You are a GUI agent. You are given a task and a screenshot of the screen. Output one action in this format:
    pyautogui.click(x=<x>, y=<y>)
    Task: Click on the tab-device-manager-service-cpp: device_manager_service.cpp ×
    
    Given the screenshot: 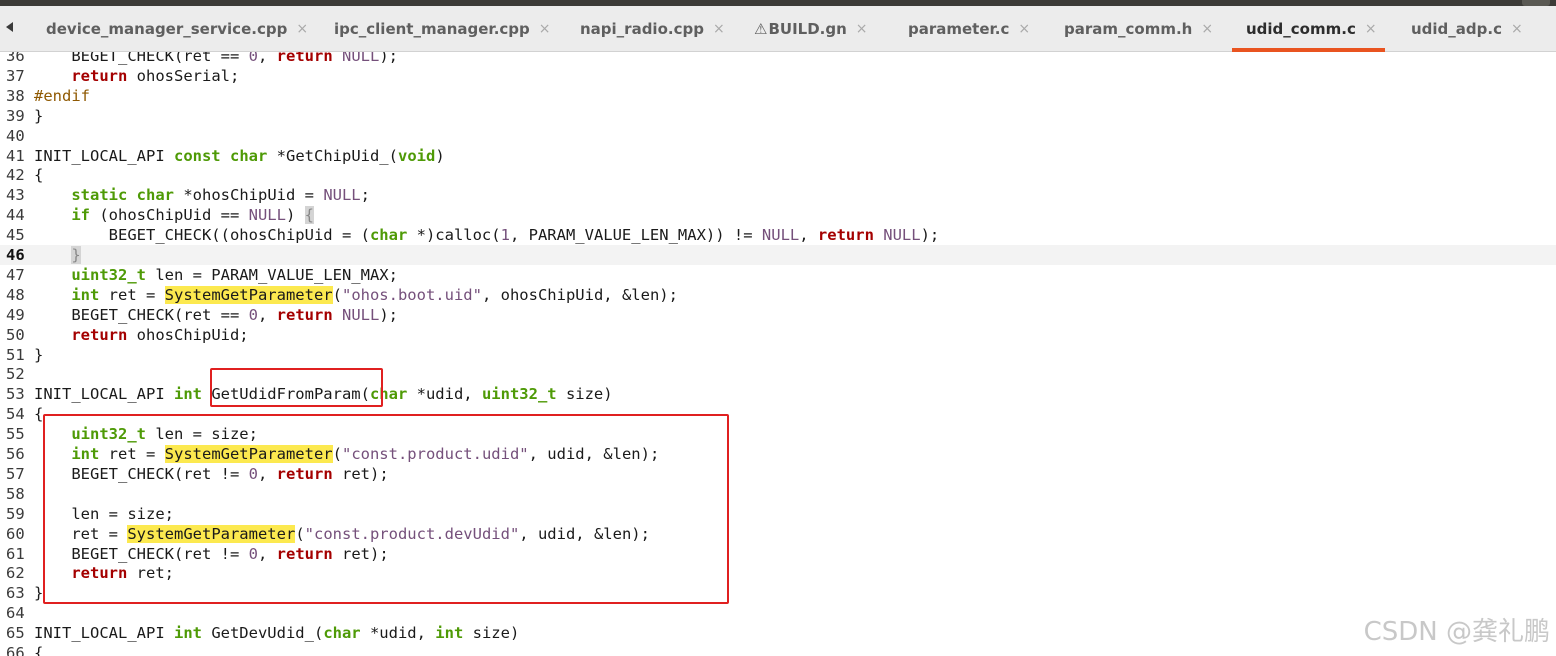 What is the action you would take?
    pyautogui.click(x=177, y=28)
    